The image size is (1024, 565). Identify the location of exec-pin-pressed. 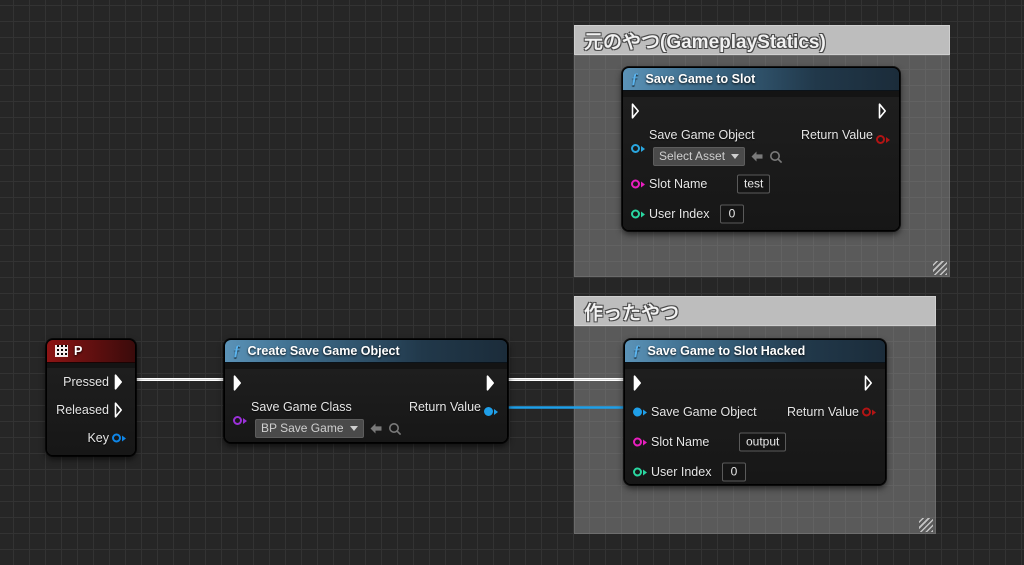
(120, 382).